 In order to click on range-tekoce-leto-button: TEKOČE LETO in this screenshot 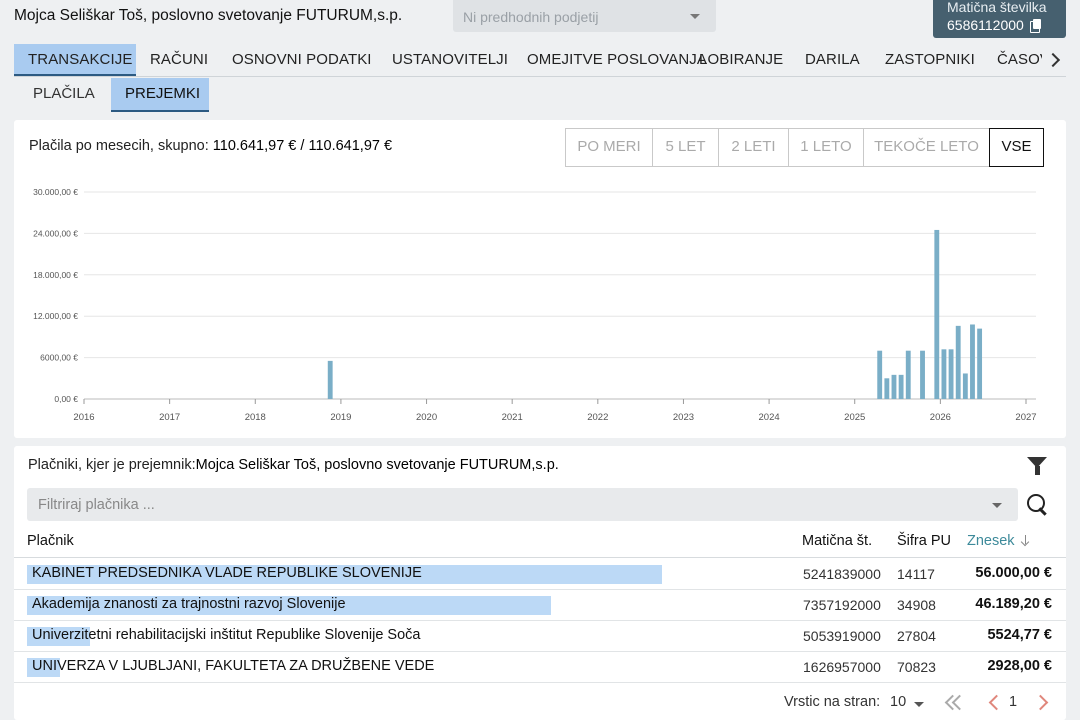, I will do `click(926, 147)`.